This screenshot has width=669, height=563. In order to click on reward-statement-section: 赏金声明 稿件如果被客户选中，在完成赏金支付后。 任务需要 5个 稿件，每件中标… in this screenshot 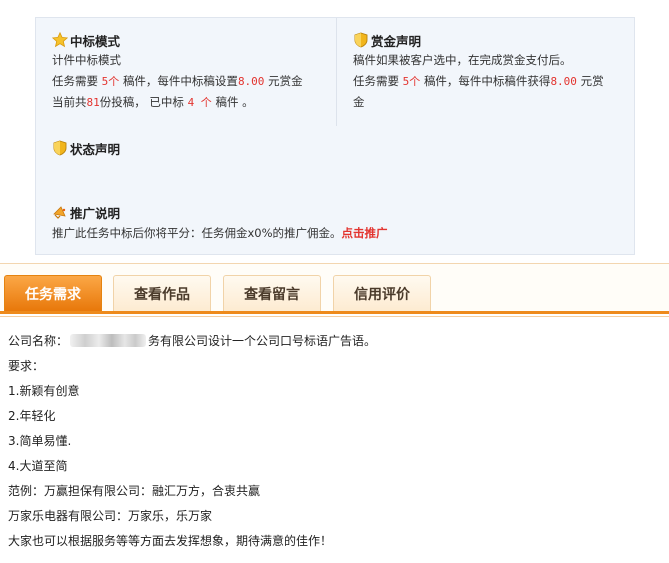, I will do `click(478, 72)`.